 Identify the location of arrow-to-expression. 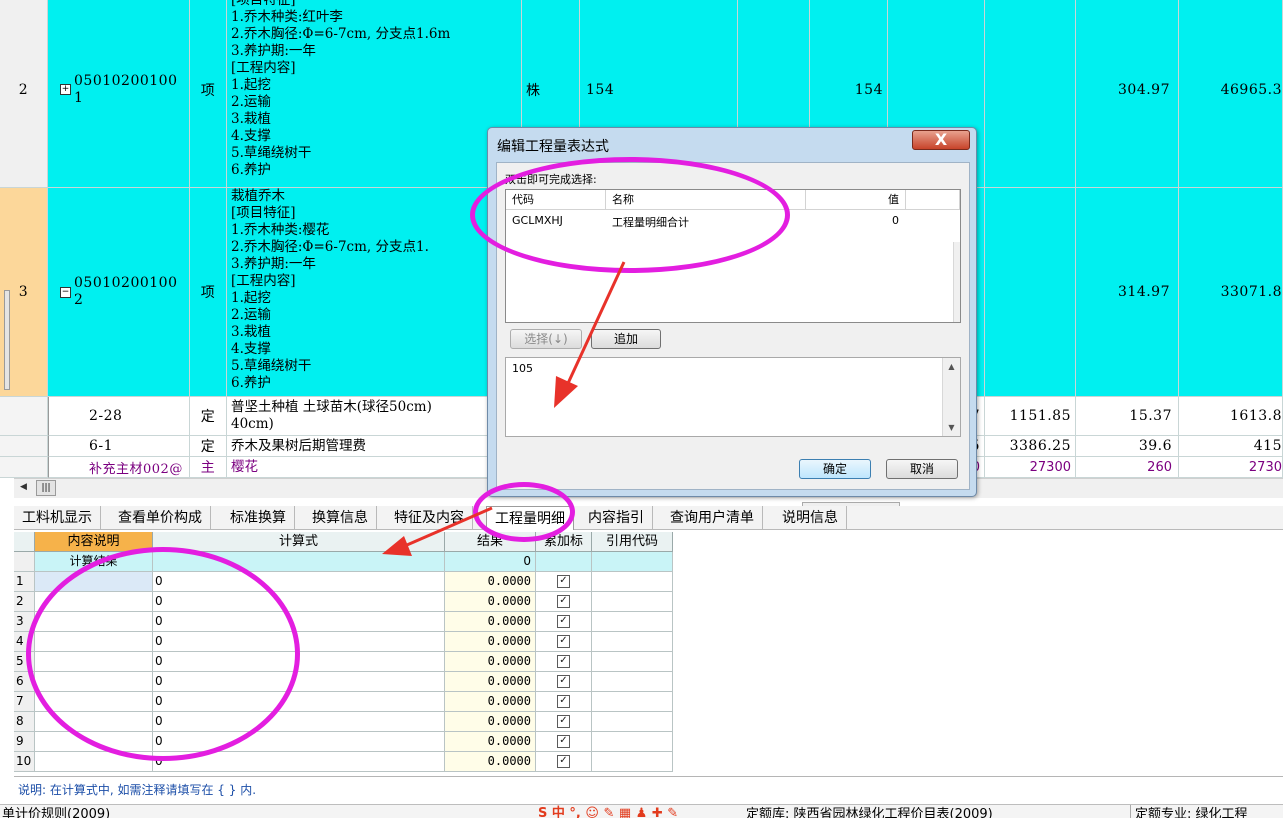
(590, 334).